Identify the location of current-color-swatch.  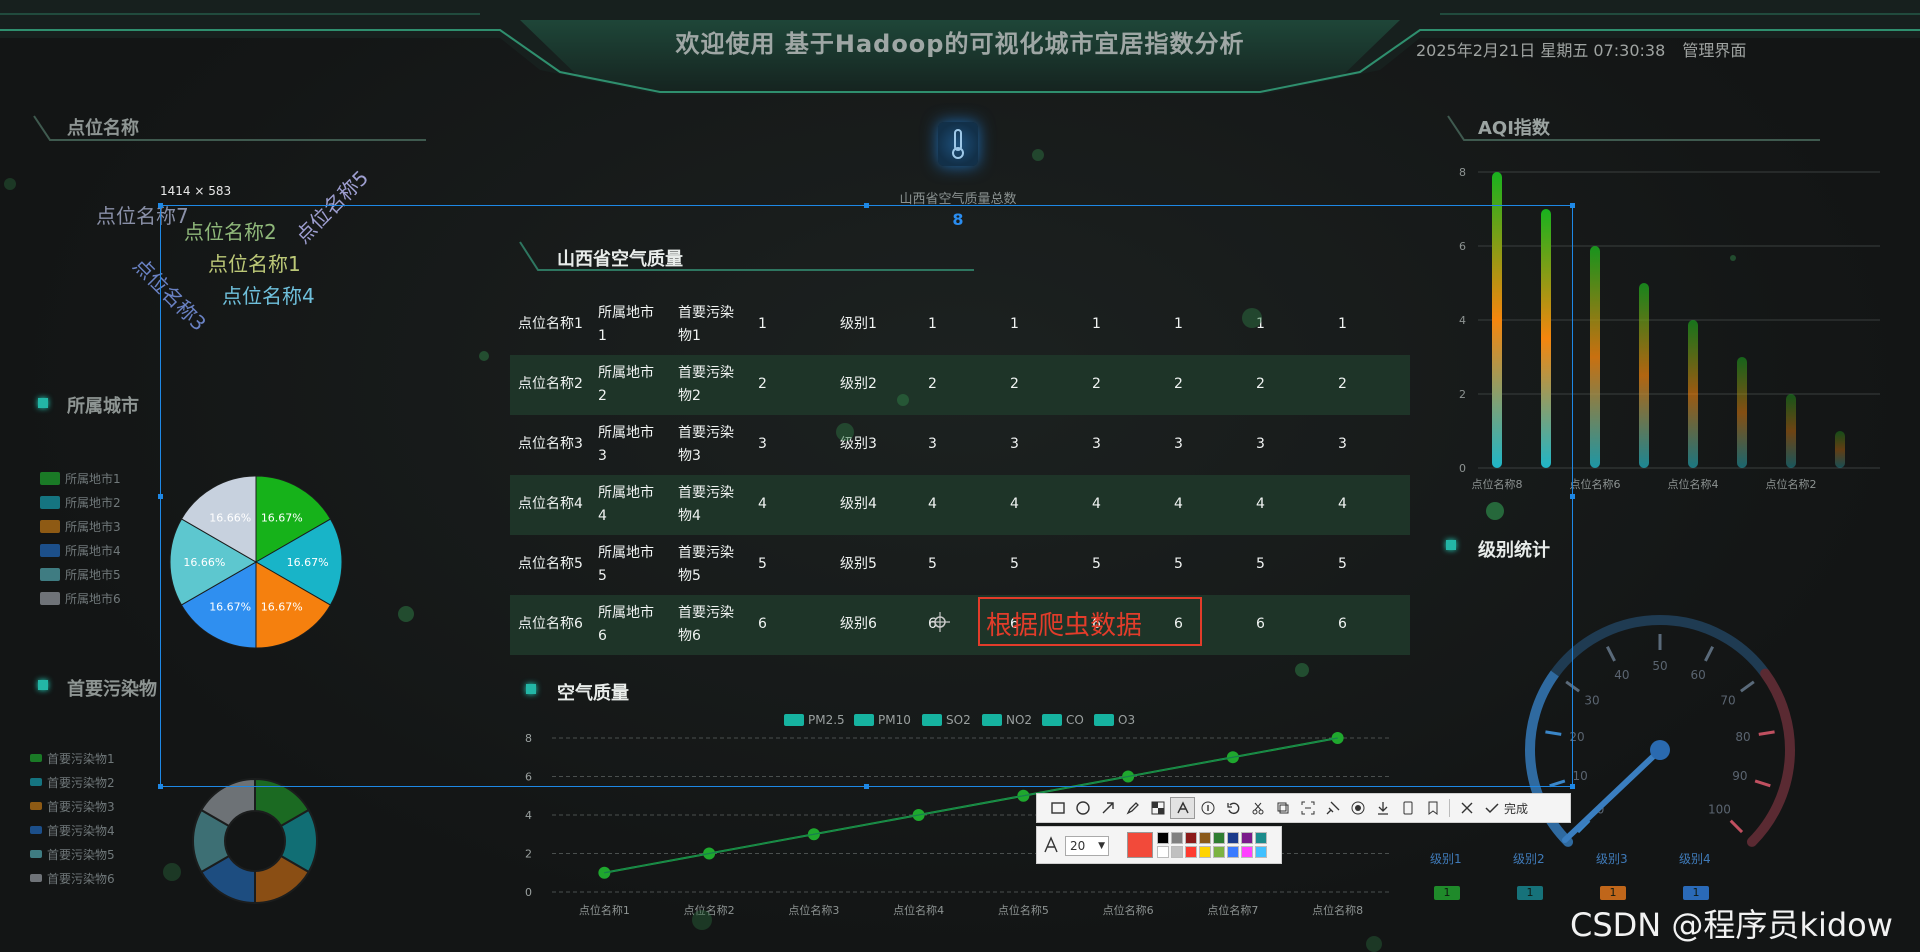
(1140, 845).